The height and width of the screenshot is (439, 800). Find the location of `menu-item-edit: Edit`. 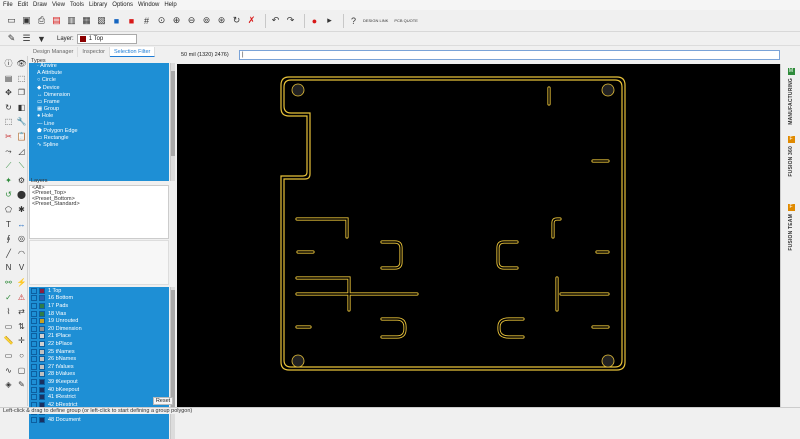

menu-item-edit: Edit is located at coordinates (23, 5).